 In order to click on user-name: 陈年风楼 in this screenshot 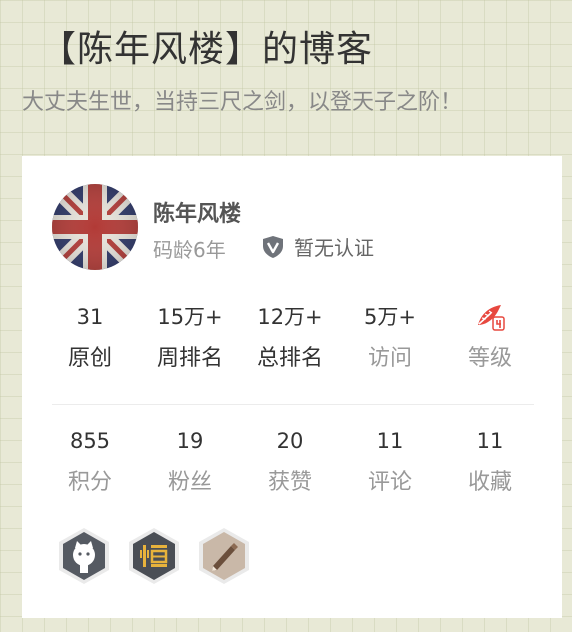, I will do `click(197, 212)`.